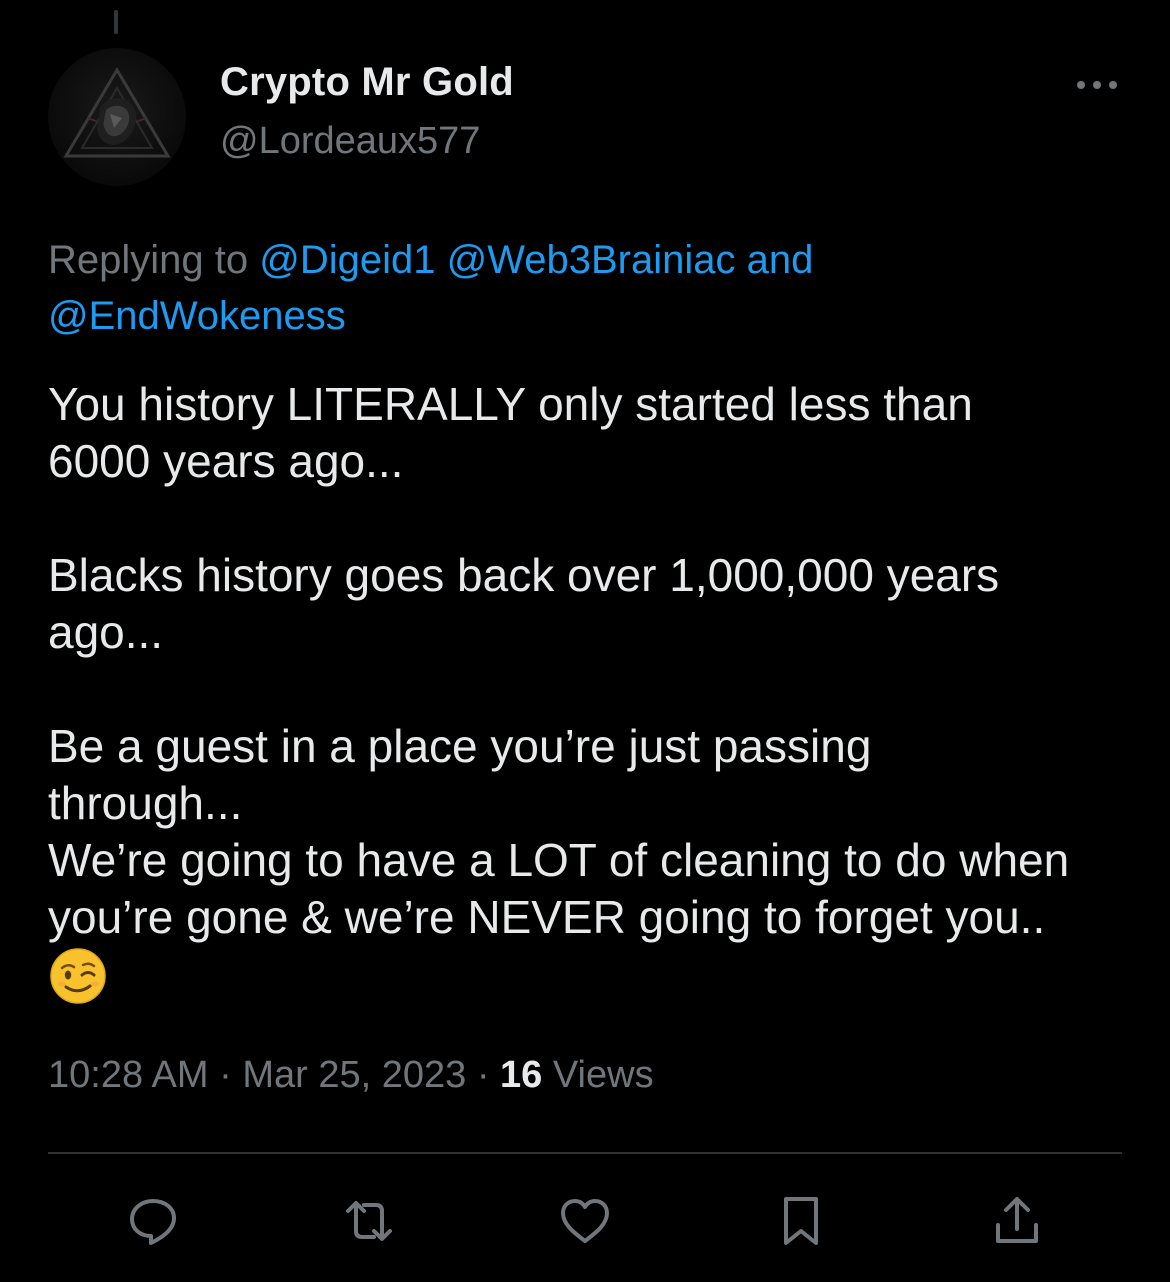  I want to click on tweet-time: 10:28 AM, so click(128, 1075).